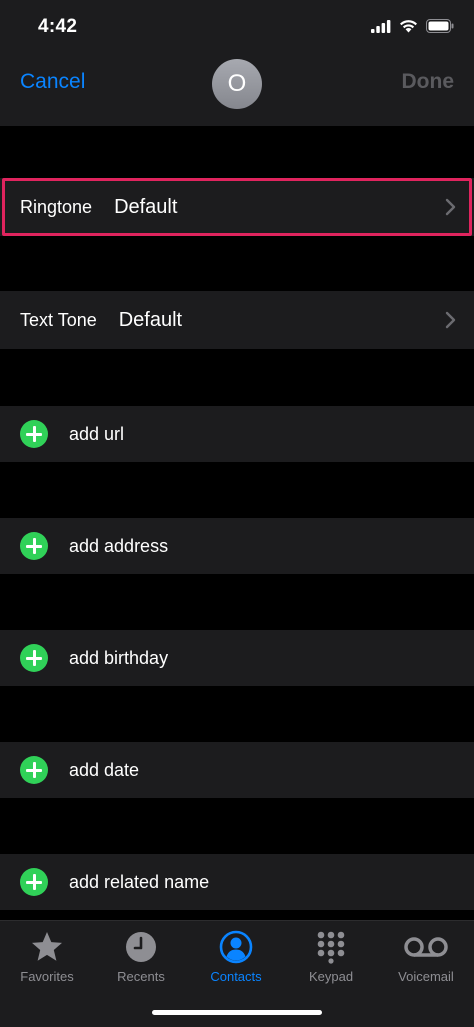 Image resolution: width=474 pixels, height=1027 pixels. What do you see at coordinates (119, 545) in the screenshot?
I see `add-address-label: add address` at bounding box center [119, 545].